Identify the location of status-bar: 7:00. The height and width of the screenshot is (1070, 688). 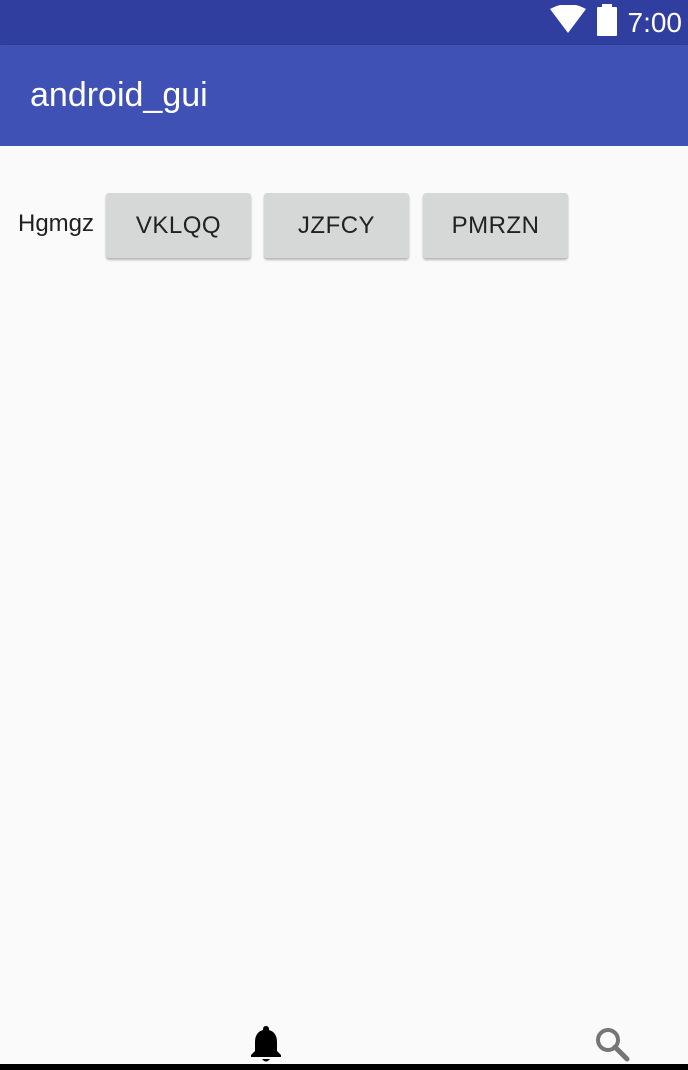
(344, 22).